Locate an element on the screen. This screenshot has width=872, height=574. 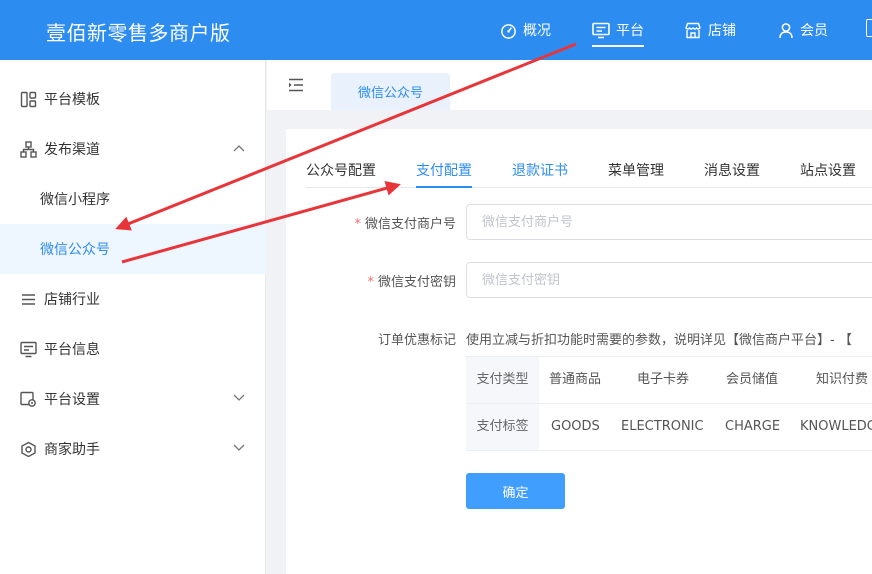
table-cell: ELECTRONIC is located at coordinates (662, 426).